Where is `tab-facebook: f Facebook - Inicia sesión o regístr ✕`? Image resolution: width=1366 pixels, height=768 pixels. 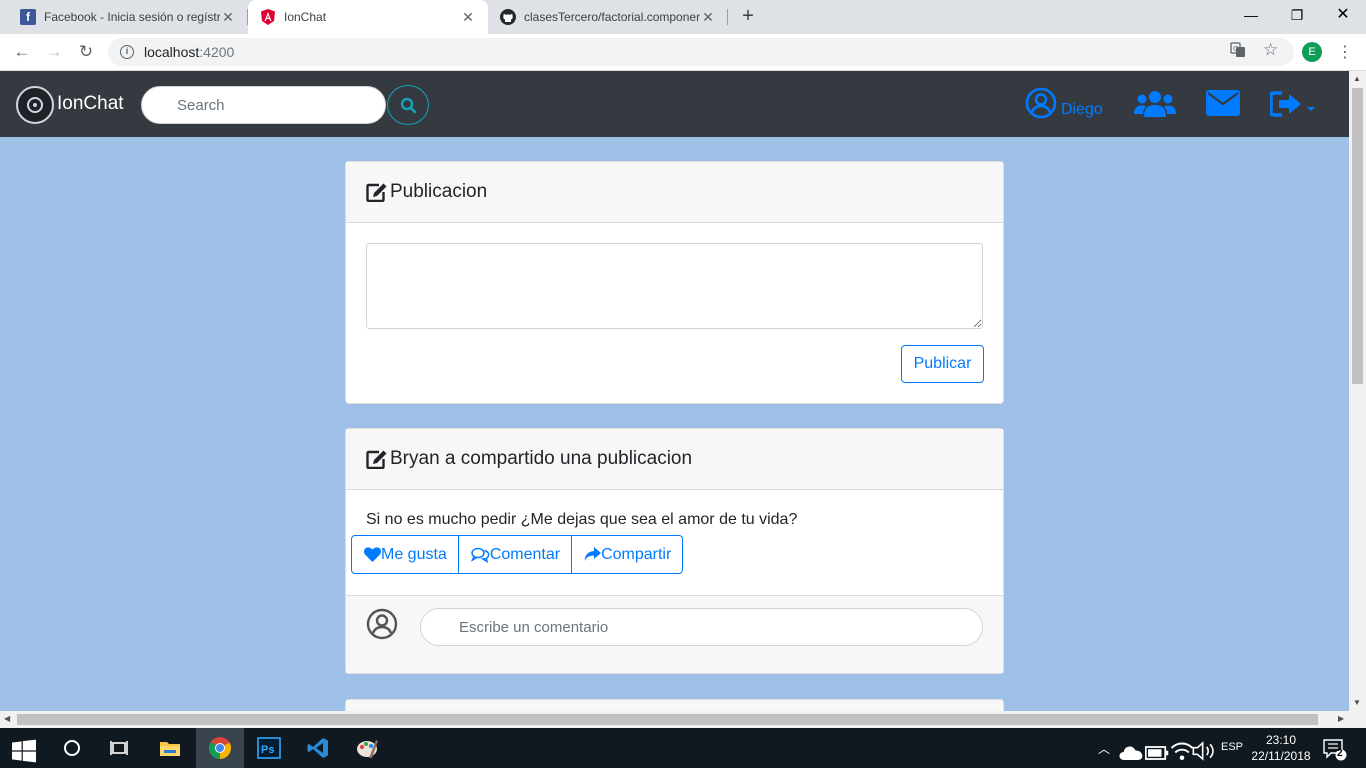 tab-facebook: f Facebook - Inicia sesión o regístr ✕ is located at coordinates (128, 17).